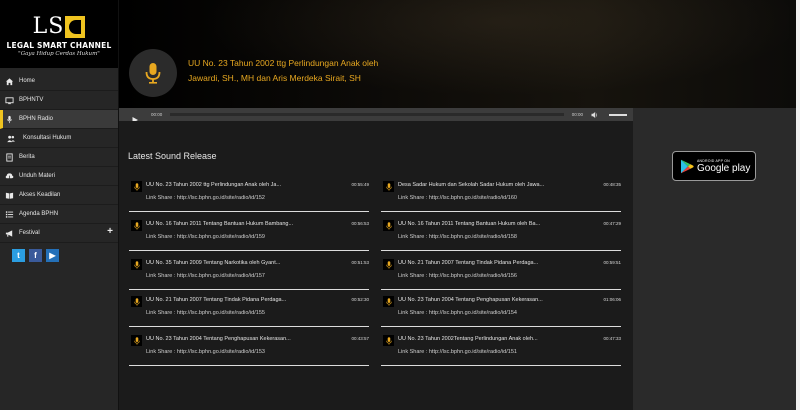 The width and height of the screenshot is (800, 410). I want to click on volume-icon, so click(595, 115).